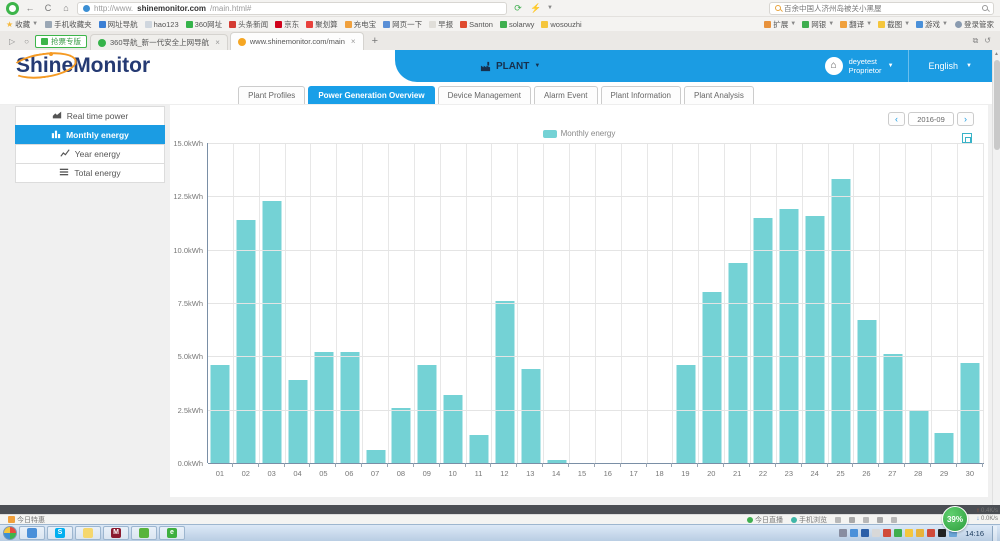 The image size is (1000, 541). Describe the element at coordinates (296, 41) in the screenshot. I see `browser-tab: www.shinemonitor.com/main ×` at that location.